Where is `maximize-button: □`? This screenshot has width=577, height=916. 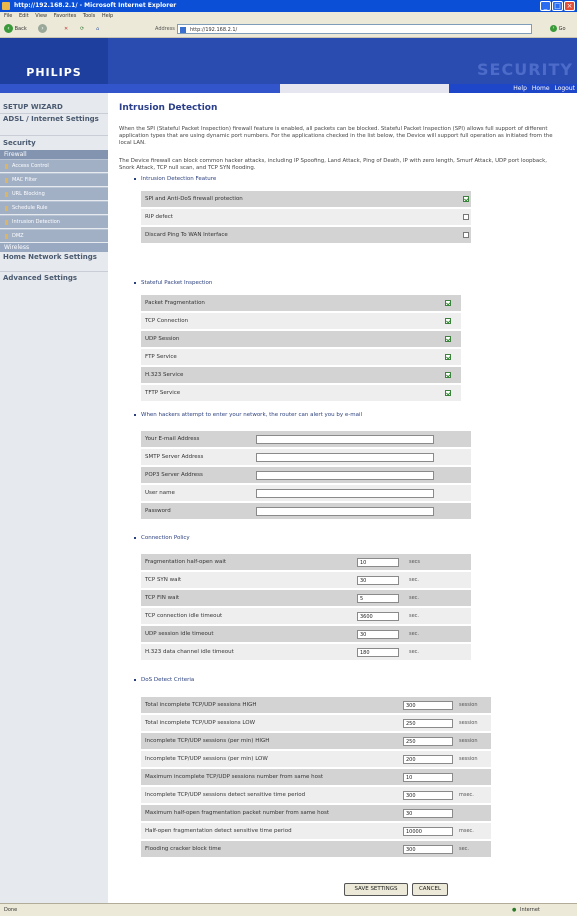 maximize-button: □ is located at coordinates (557, 6).